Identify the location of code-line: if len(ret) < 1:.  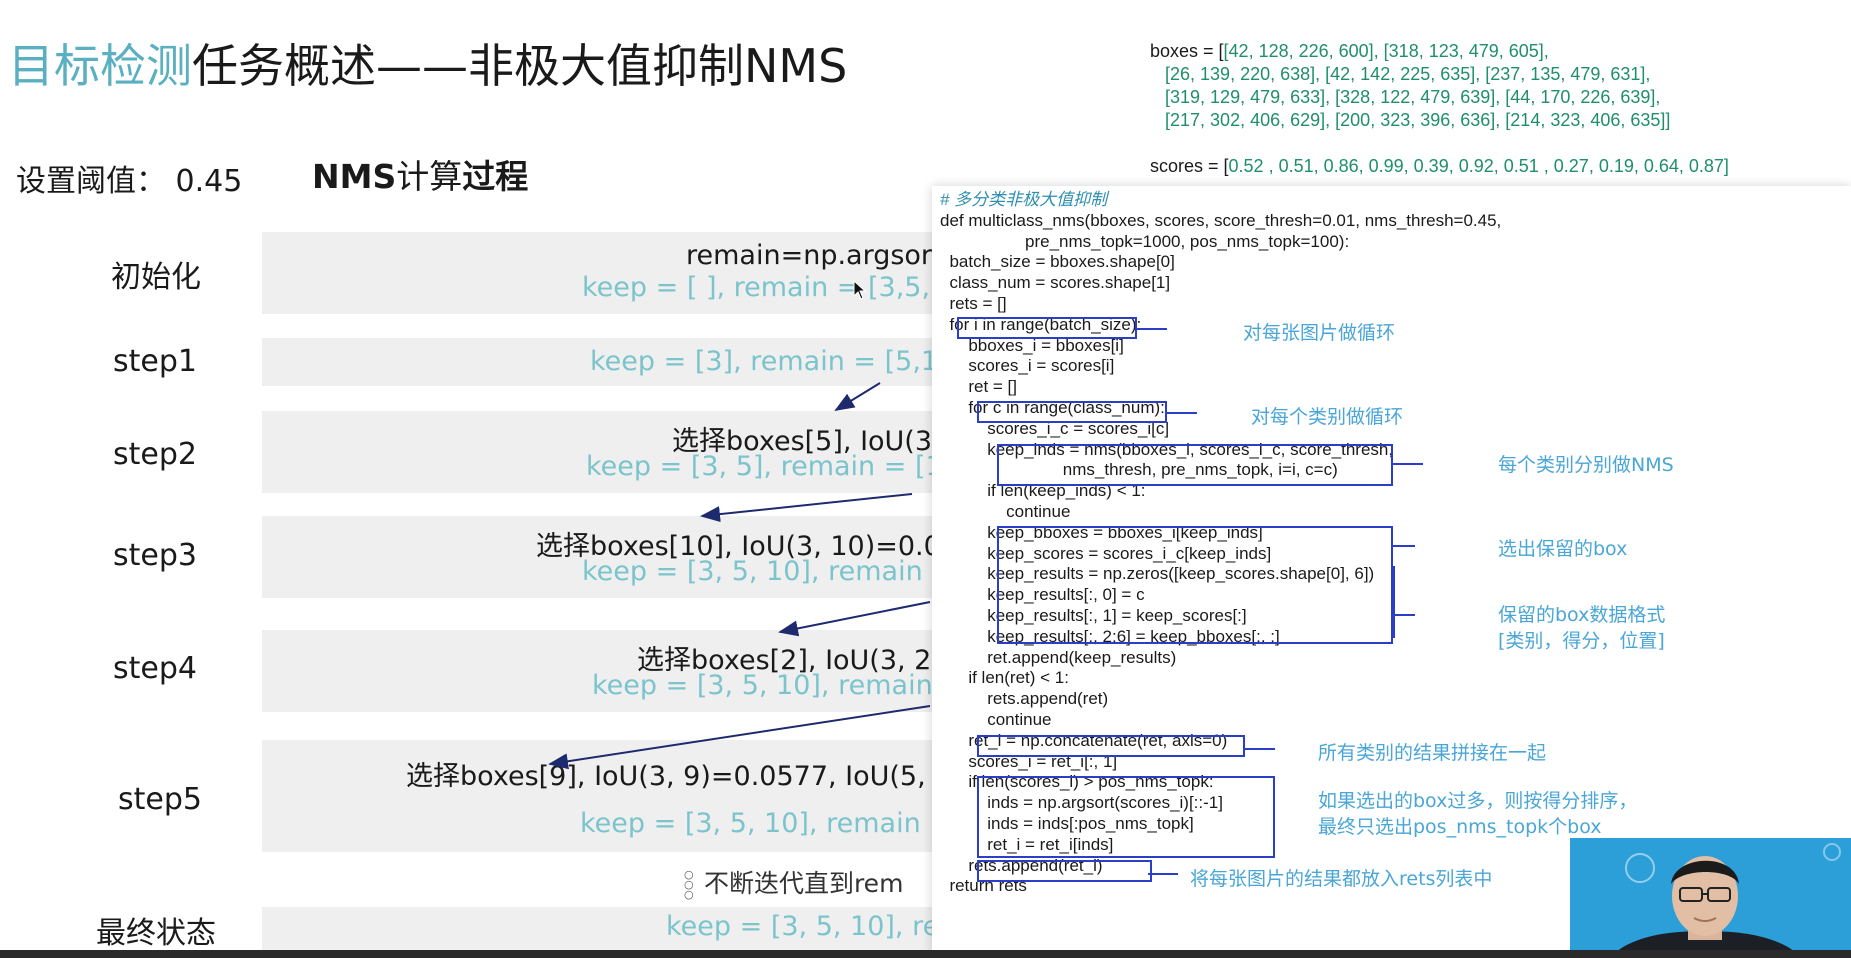
(1004, 678).